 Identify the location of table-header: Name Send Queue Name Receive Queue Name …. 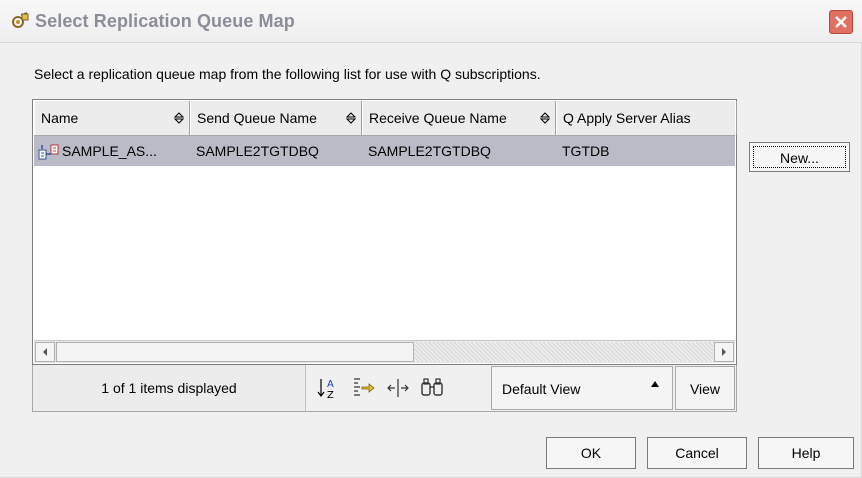
(385, 118).